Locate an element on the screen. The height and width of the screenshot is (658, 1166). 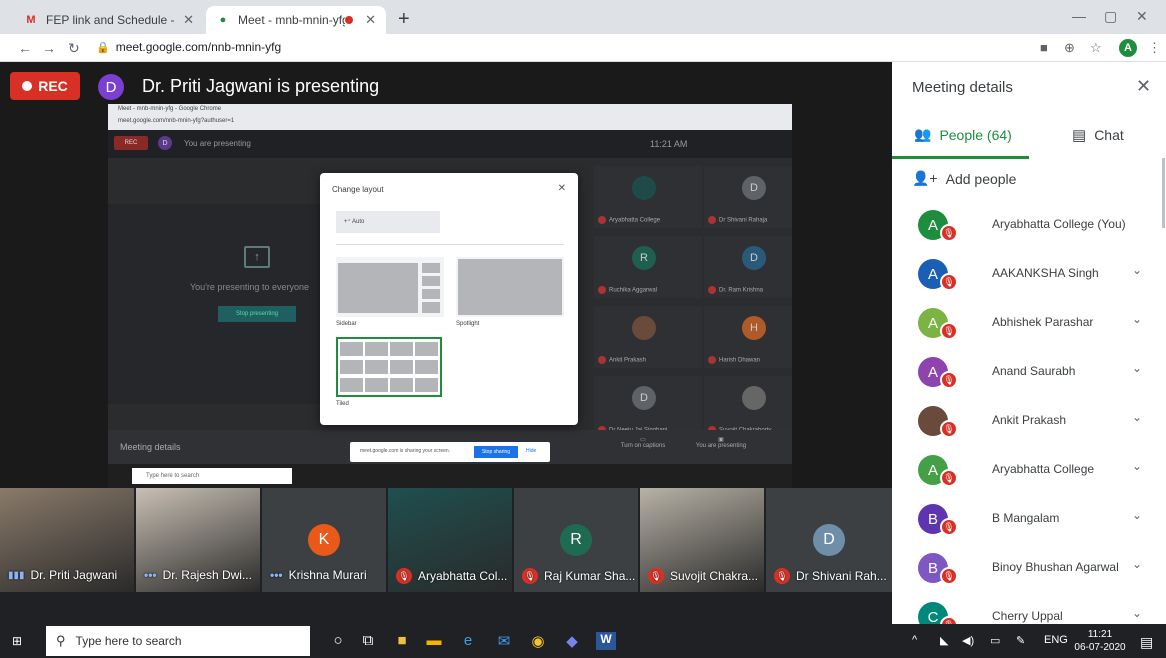
stop-sharing-button: Stop sharing is located at coordinates (496, 452).